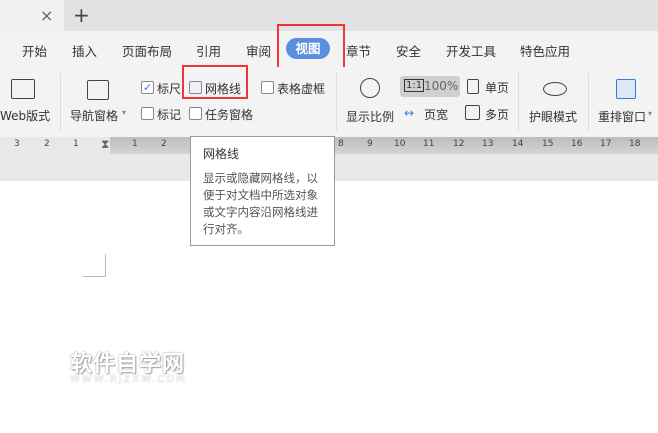 The height and width of the screenshot is (433, 658). Describe the element at coordinates (459, 144) in the screenshot. I see `ruler-tick-label: 12` at that location.